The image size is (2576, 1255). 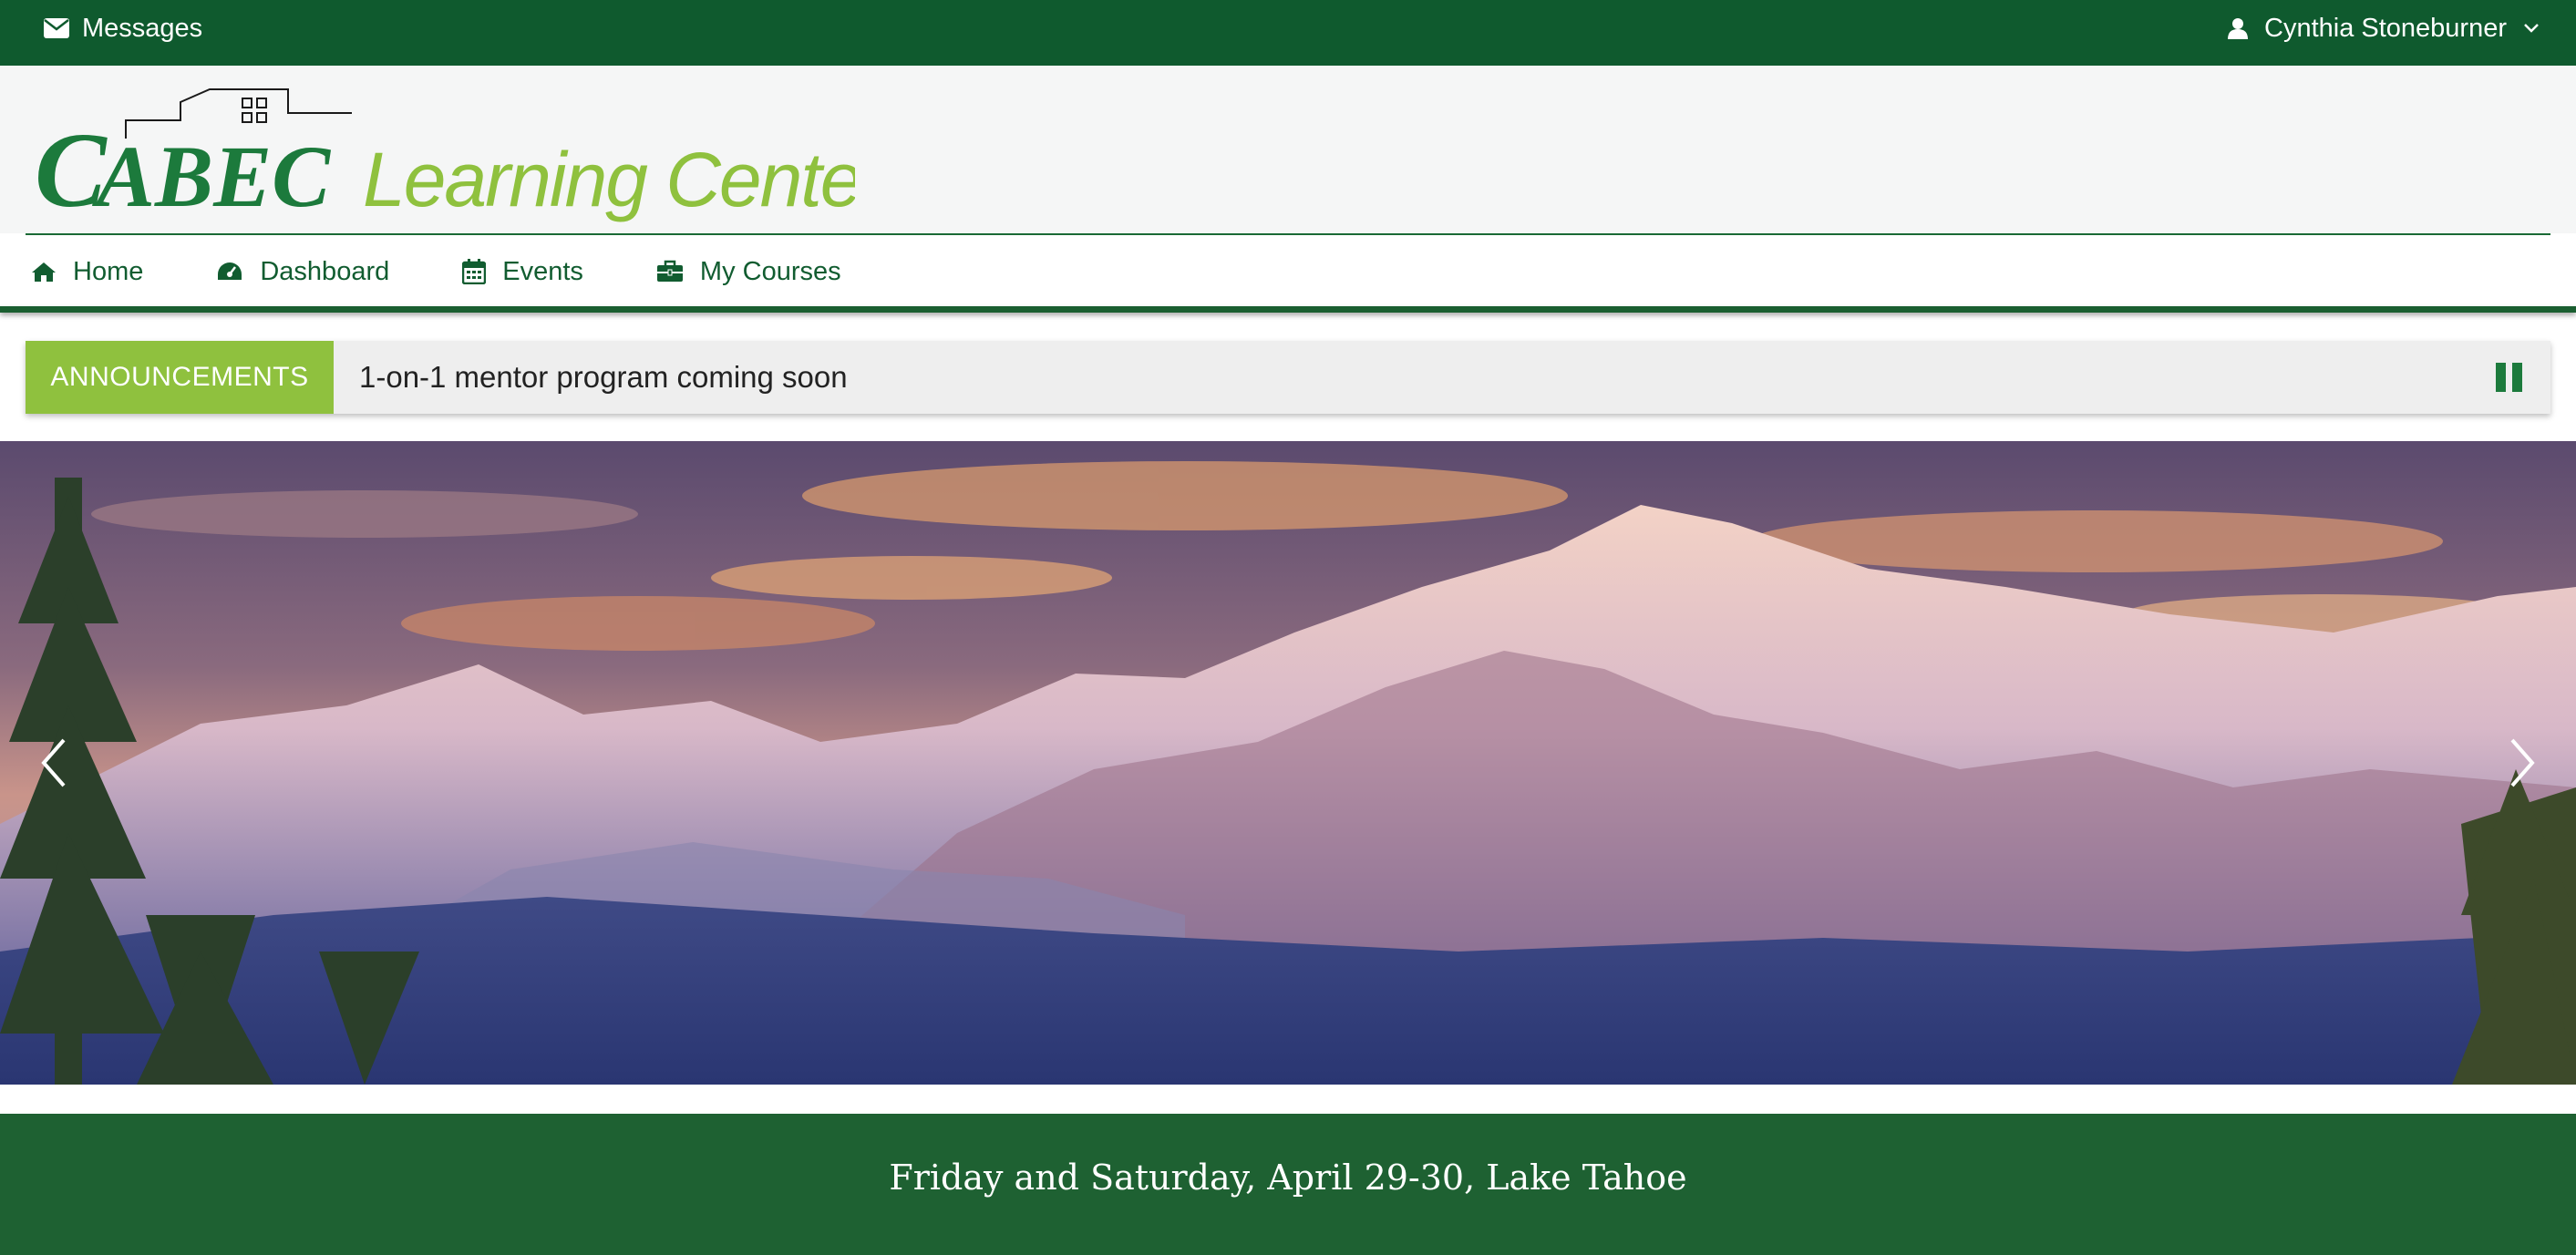 What do you see at coordinates (1288, 271) in the screenshot?
I see `main-nav: Home Dashboard Events My Courses` at bounding box center [1288, 271].